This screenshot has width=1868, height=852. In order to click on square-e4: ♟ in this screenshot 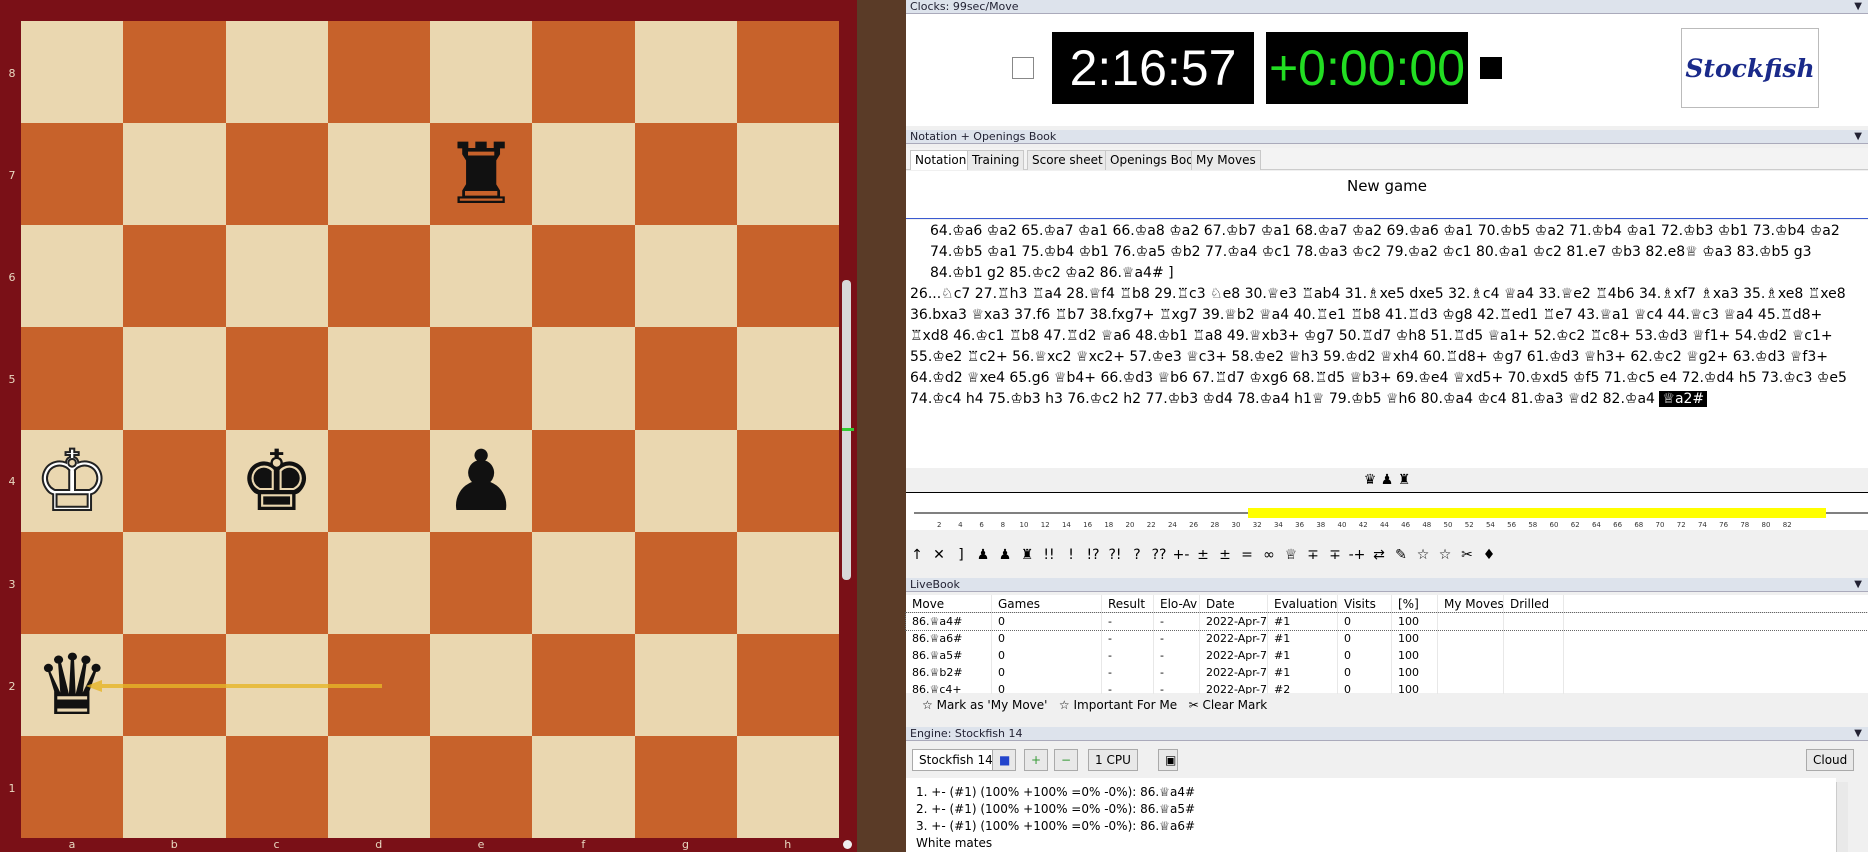, I will do `click(481, 480)`.